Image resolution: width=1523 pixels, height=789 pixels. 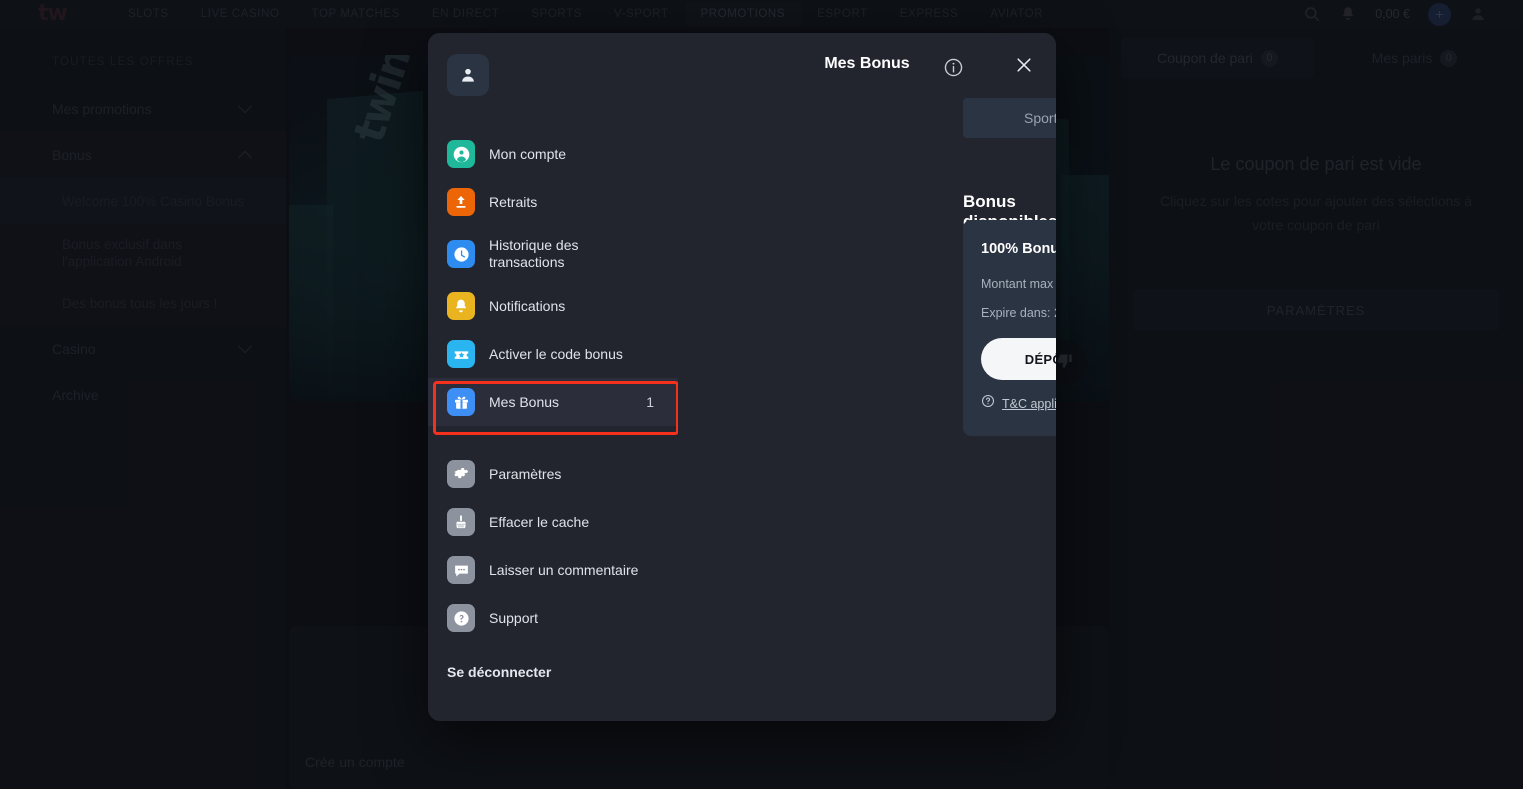 I want to click on menu-item-parametres: Paramètres, so click(x=553, y=474).